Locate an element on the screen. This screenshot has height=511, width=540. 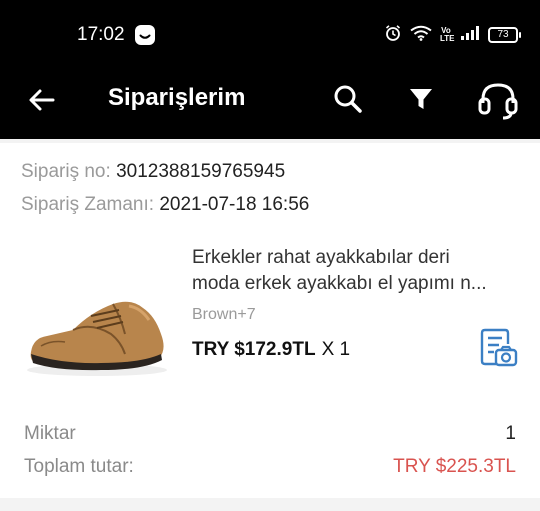
back-arrow-icon is located at coordinates (42, 100).